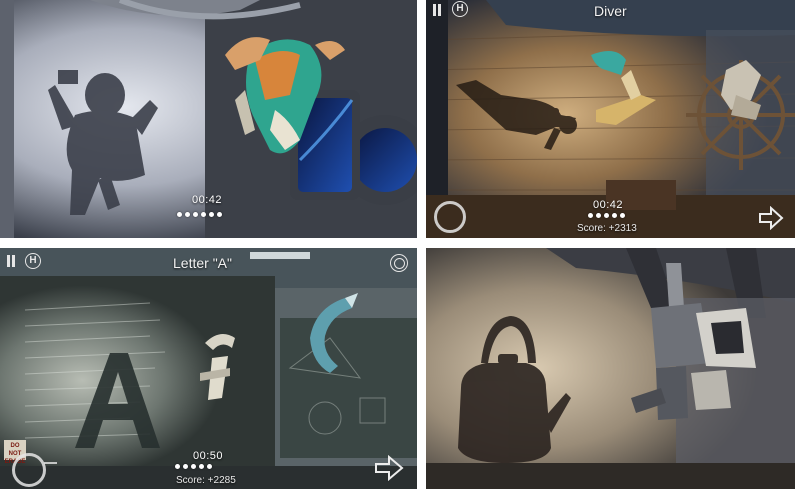  I want to click on level-title: Diver, so click(610, 11).